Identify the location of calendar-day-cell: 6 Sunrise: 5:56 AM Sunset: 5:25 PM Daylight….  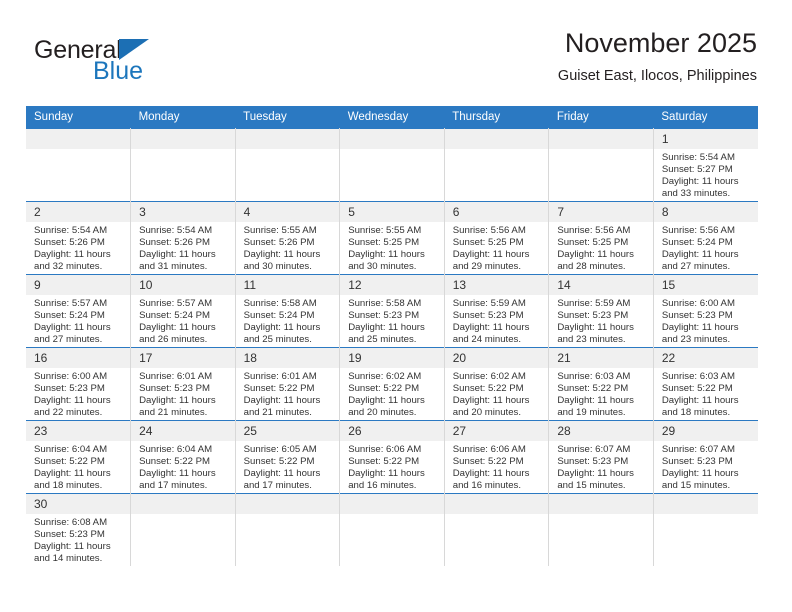
(496, 238).